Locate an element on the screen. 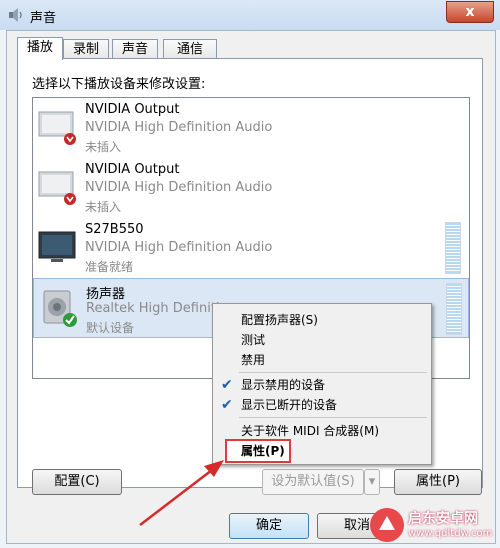 The image size is (500, 548). annotation-arrow is located at coordinates (181, 493).